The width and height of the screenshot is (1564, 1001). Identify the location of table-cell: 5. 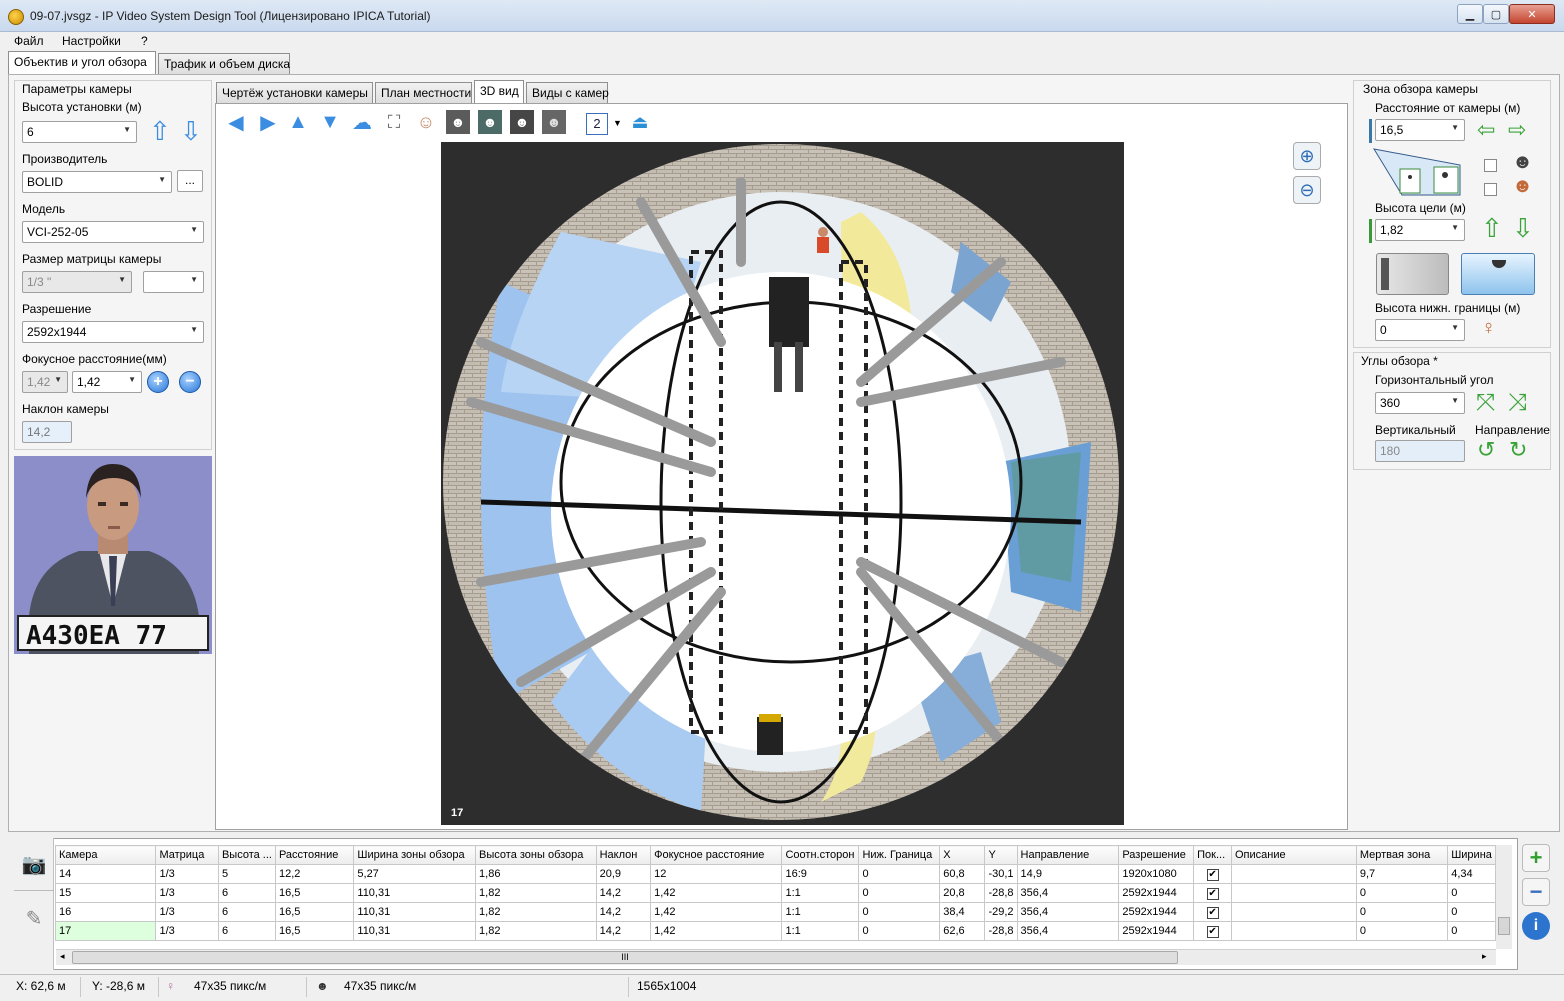
(246, 874).